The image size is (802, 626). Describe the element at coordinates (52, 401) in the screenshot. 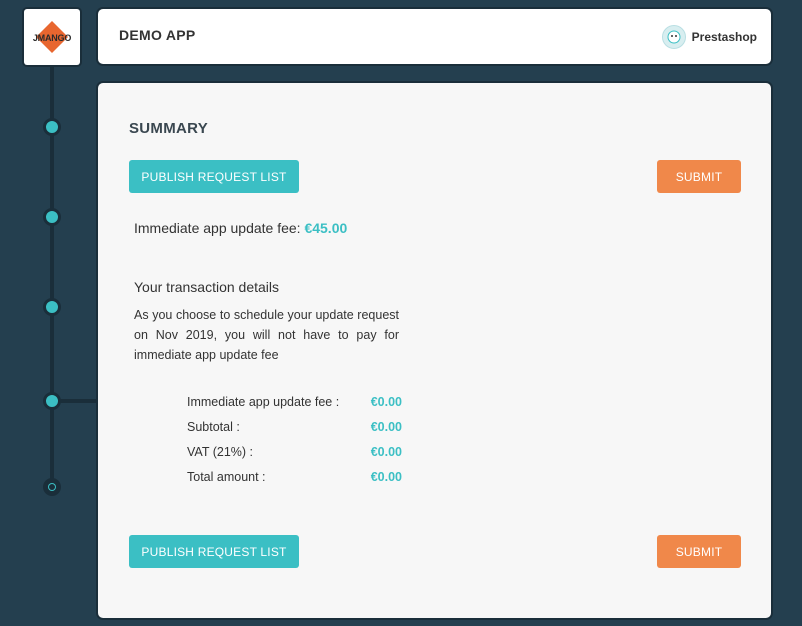

I see `timeline-step-4-current` at that location.